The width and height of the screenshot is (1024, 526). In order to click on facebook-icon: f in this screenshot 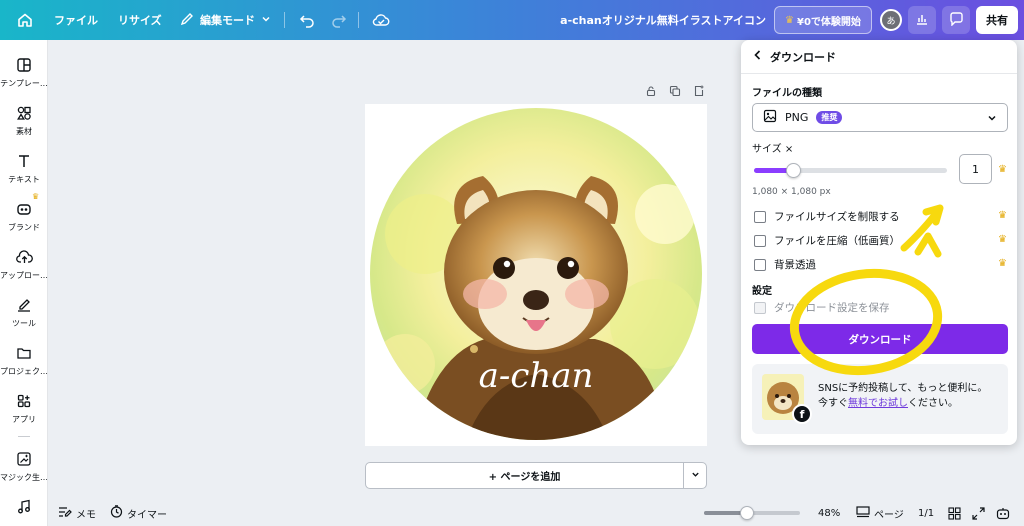, I will do `click(802, 414)`.